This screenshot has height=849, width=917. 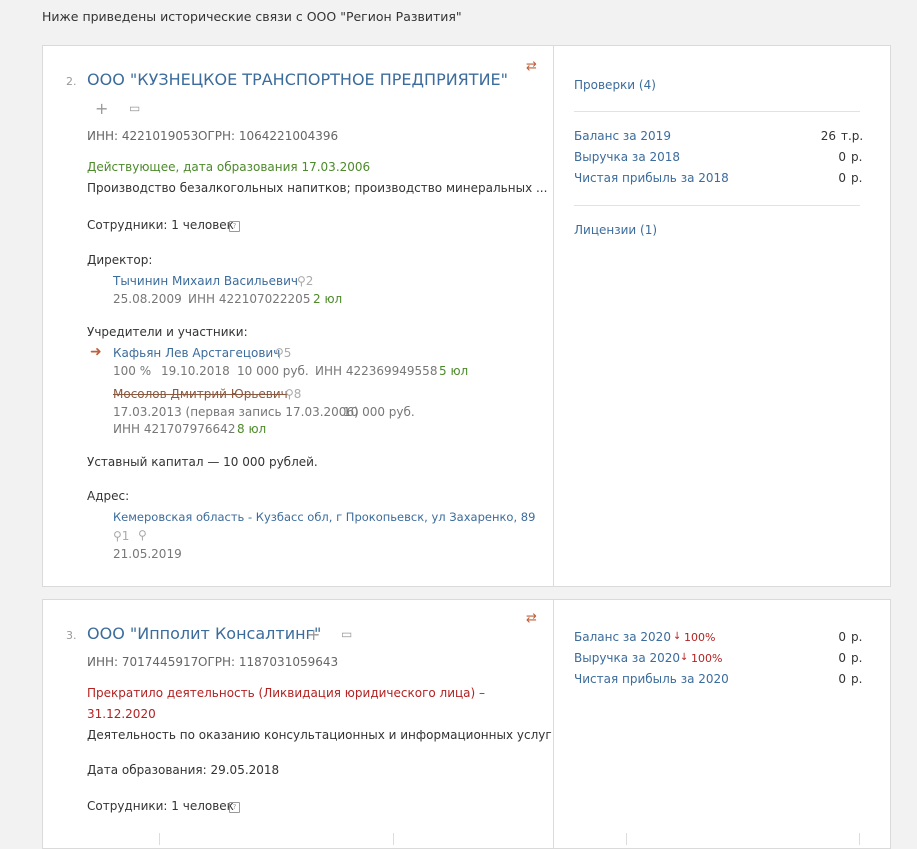 I want to click on director-search-count: ⚲2, so click(x=305, y=281).